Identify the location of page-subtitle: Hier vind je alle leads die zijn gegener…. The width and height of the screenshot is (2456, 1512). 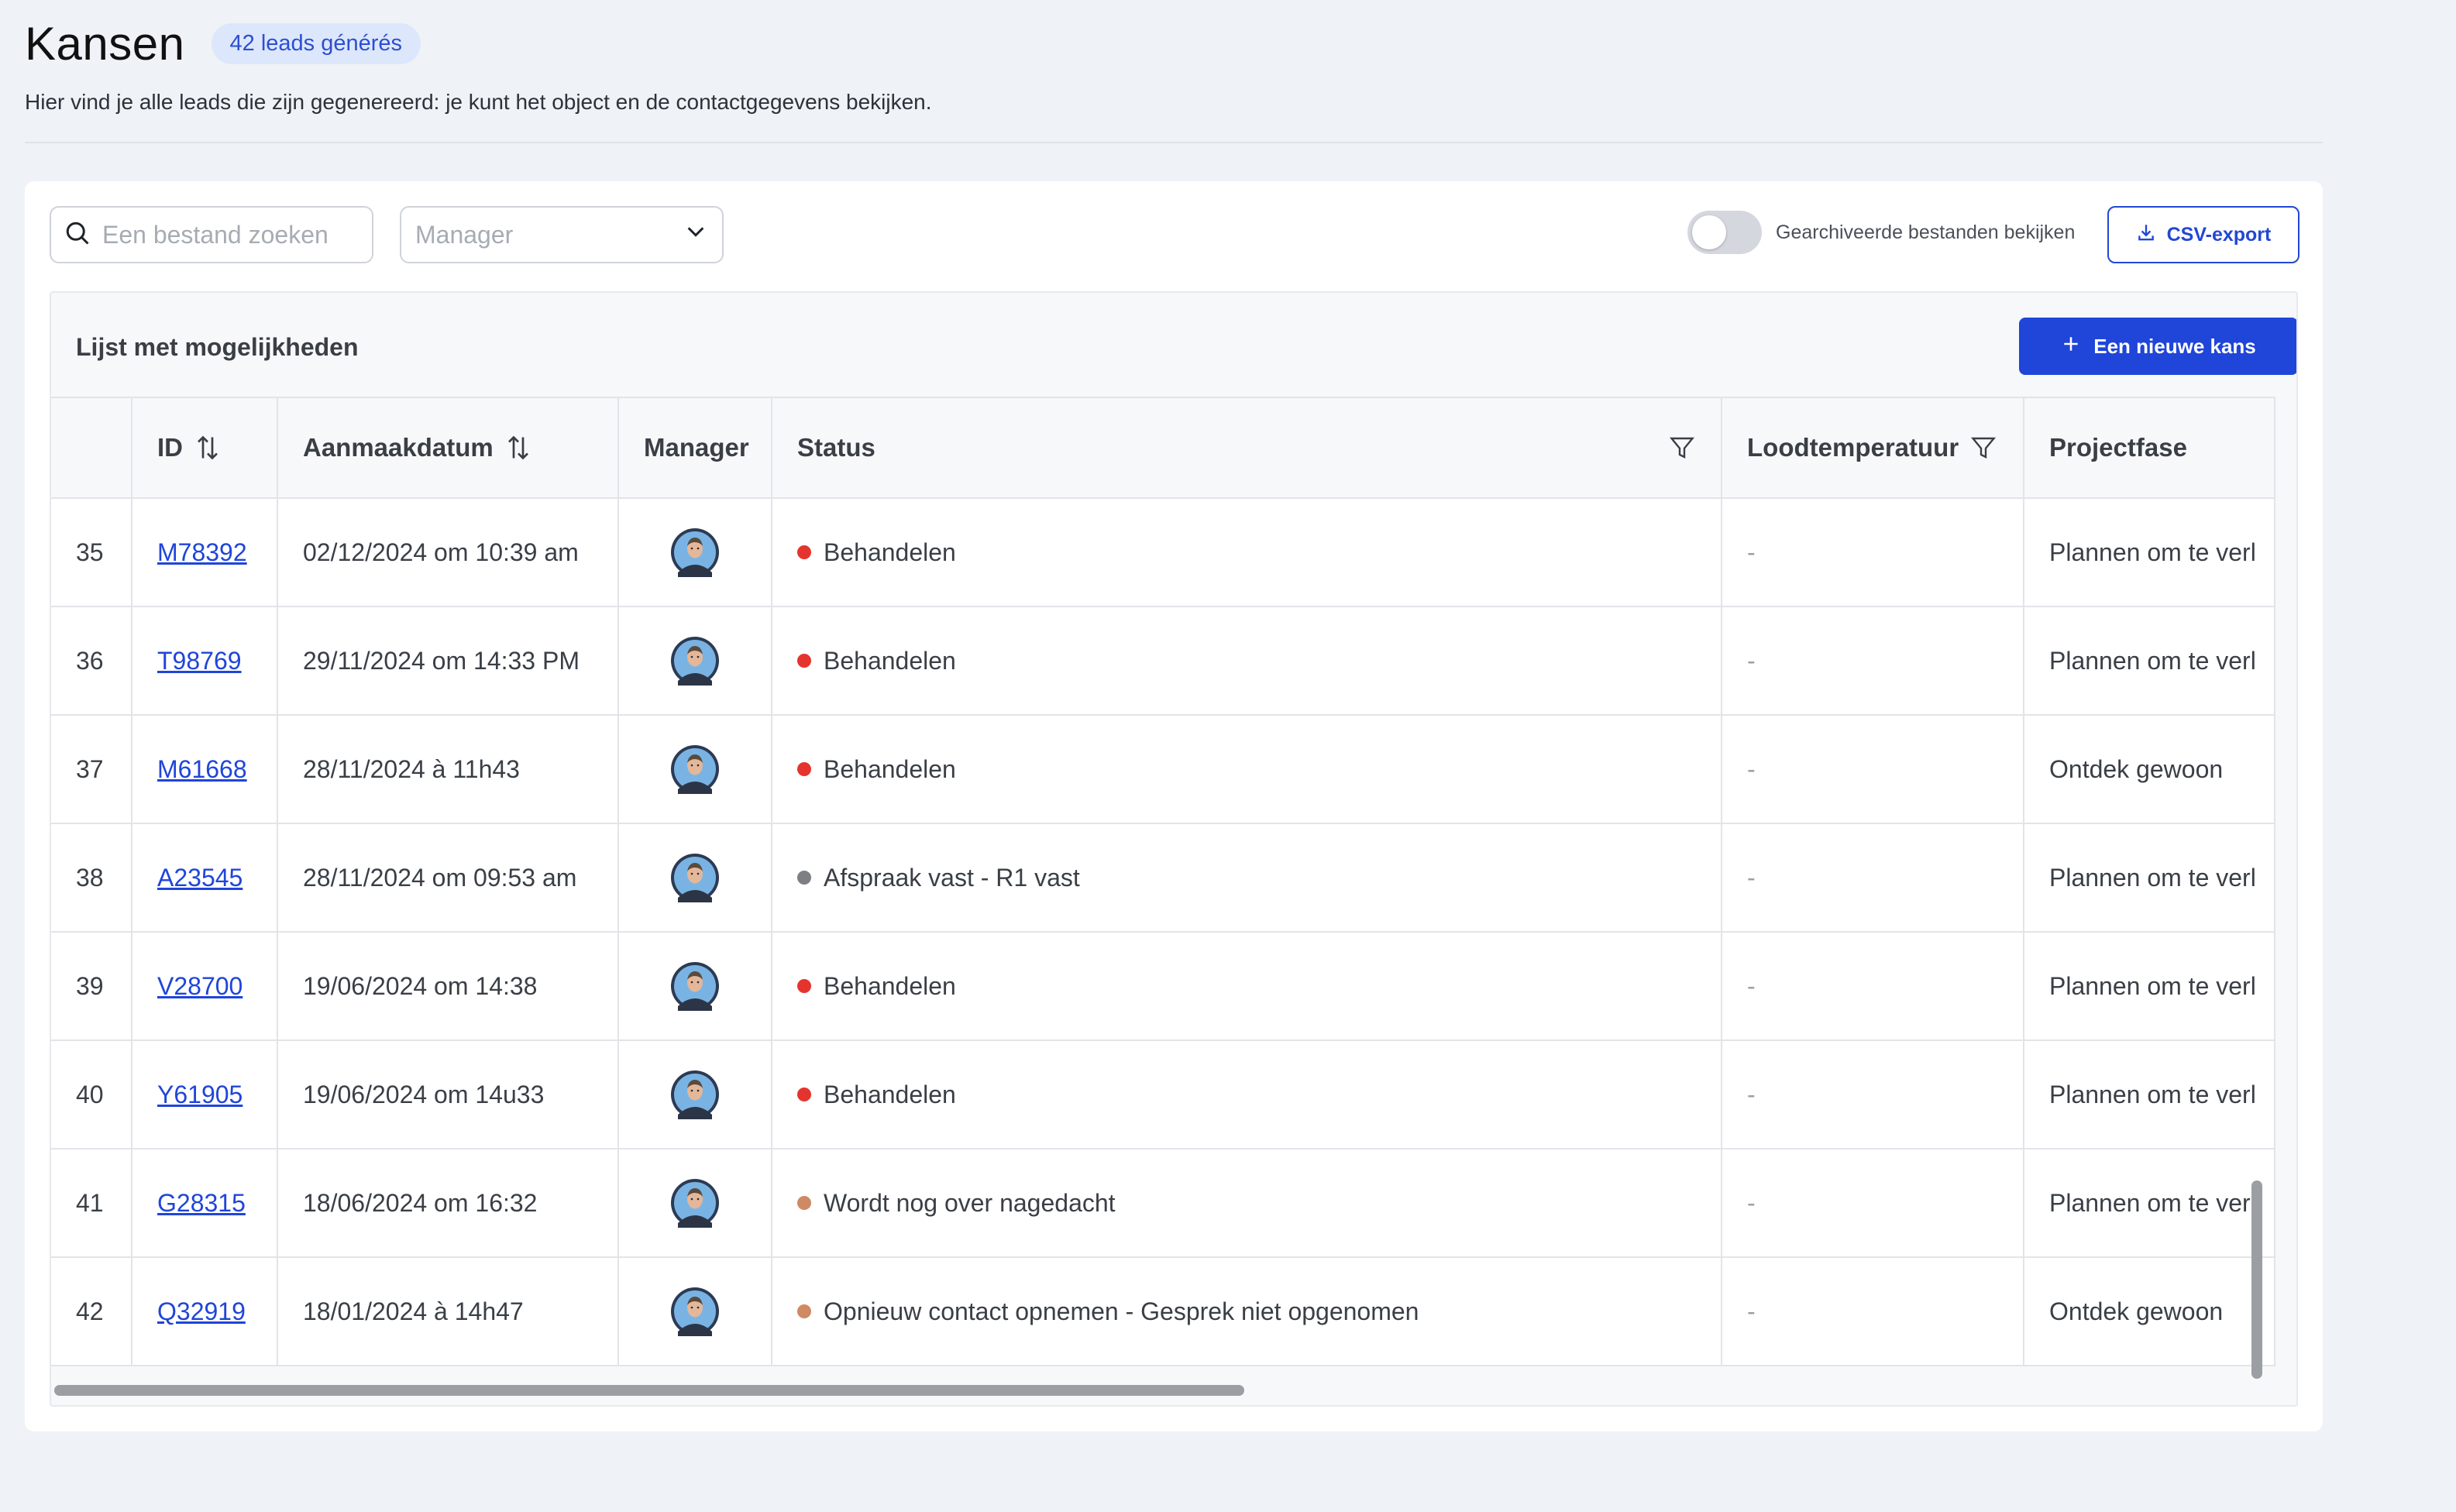
(478, 102).